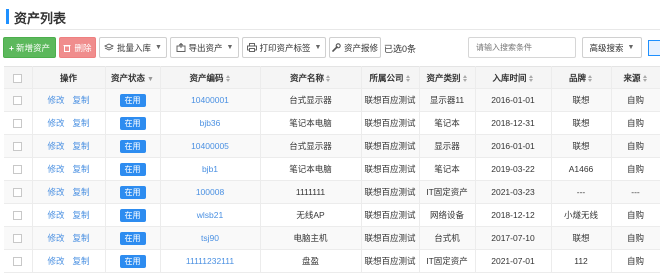 This screenshot has height=279, width=660. What do you see at coordinates (318, 47) in the screenshot?
I see `chevron-down-icon: ▼` at bounding box center [318, 47].